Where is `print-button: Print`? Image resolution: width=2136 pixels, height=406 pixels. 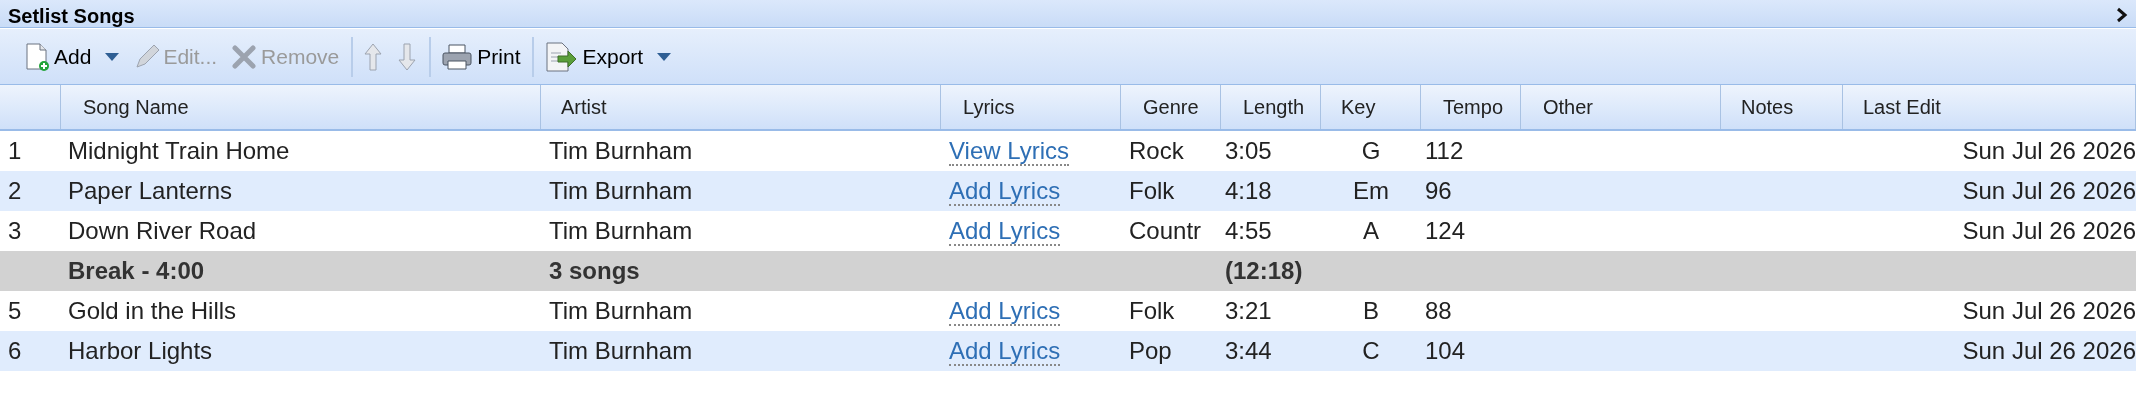 print-button: Print is located at coordinates (486, 56).